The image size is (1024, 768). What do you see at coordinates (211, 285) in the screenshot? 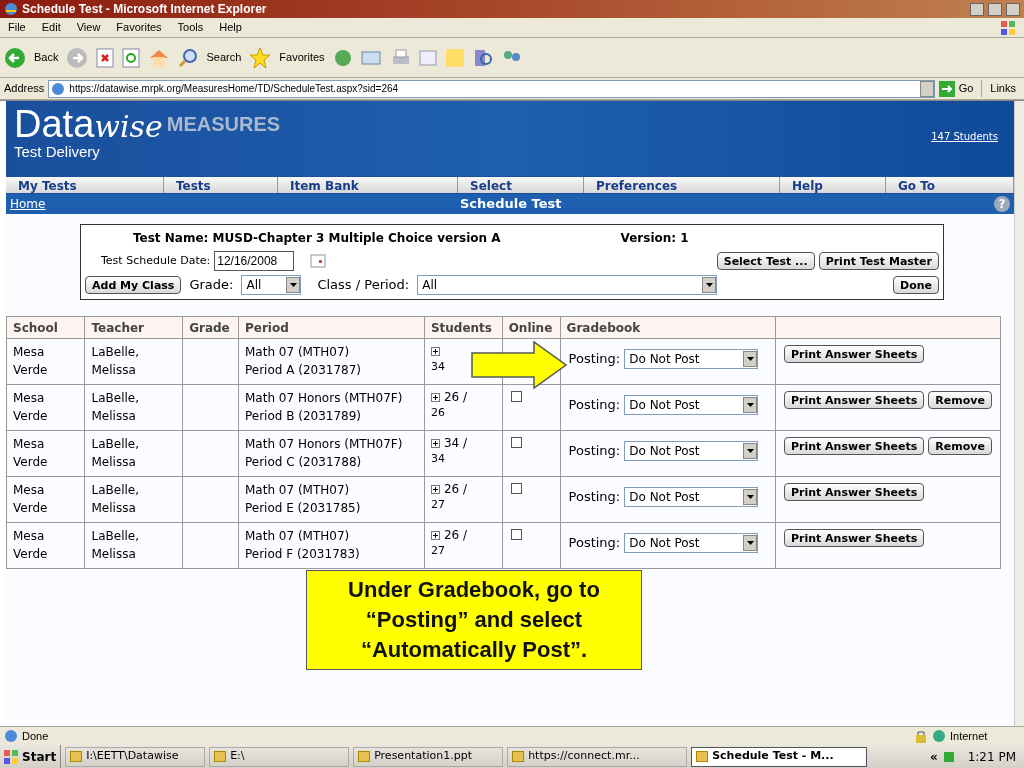
I see `grade-label: Grade:` at bounding box center [211, 285].